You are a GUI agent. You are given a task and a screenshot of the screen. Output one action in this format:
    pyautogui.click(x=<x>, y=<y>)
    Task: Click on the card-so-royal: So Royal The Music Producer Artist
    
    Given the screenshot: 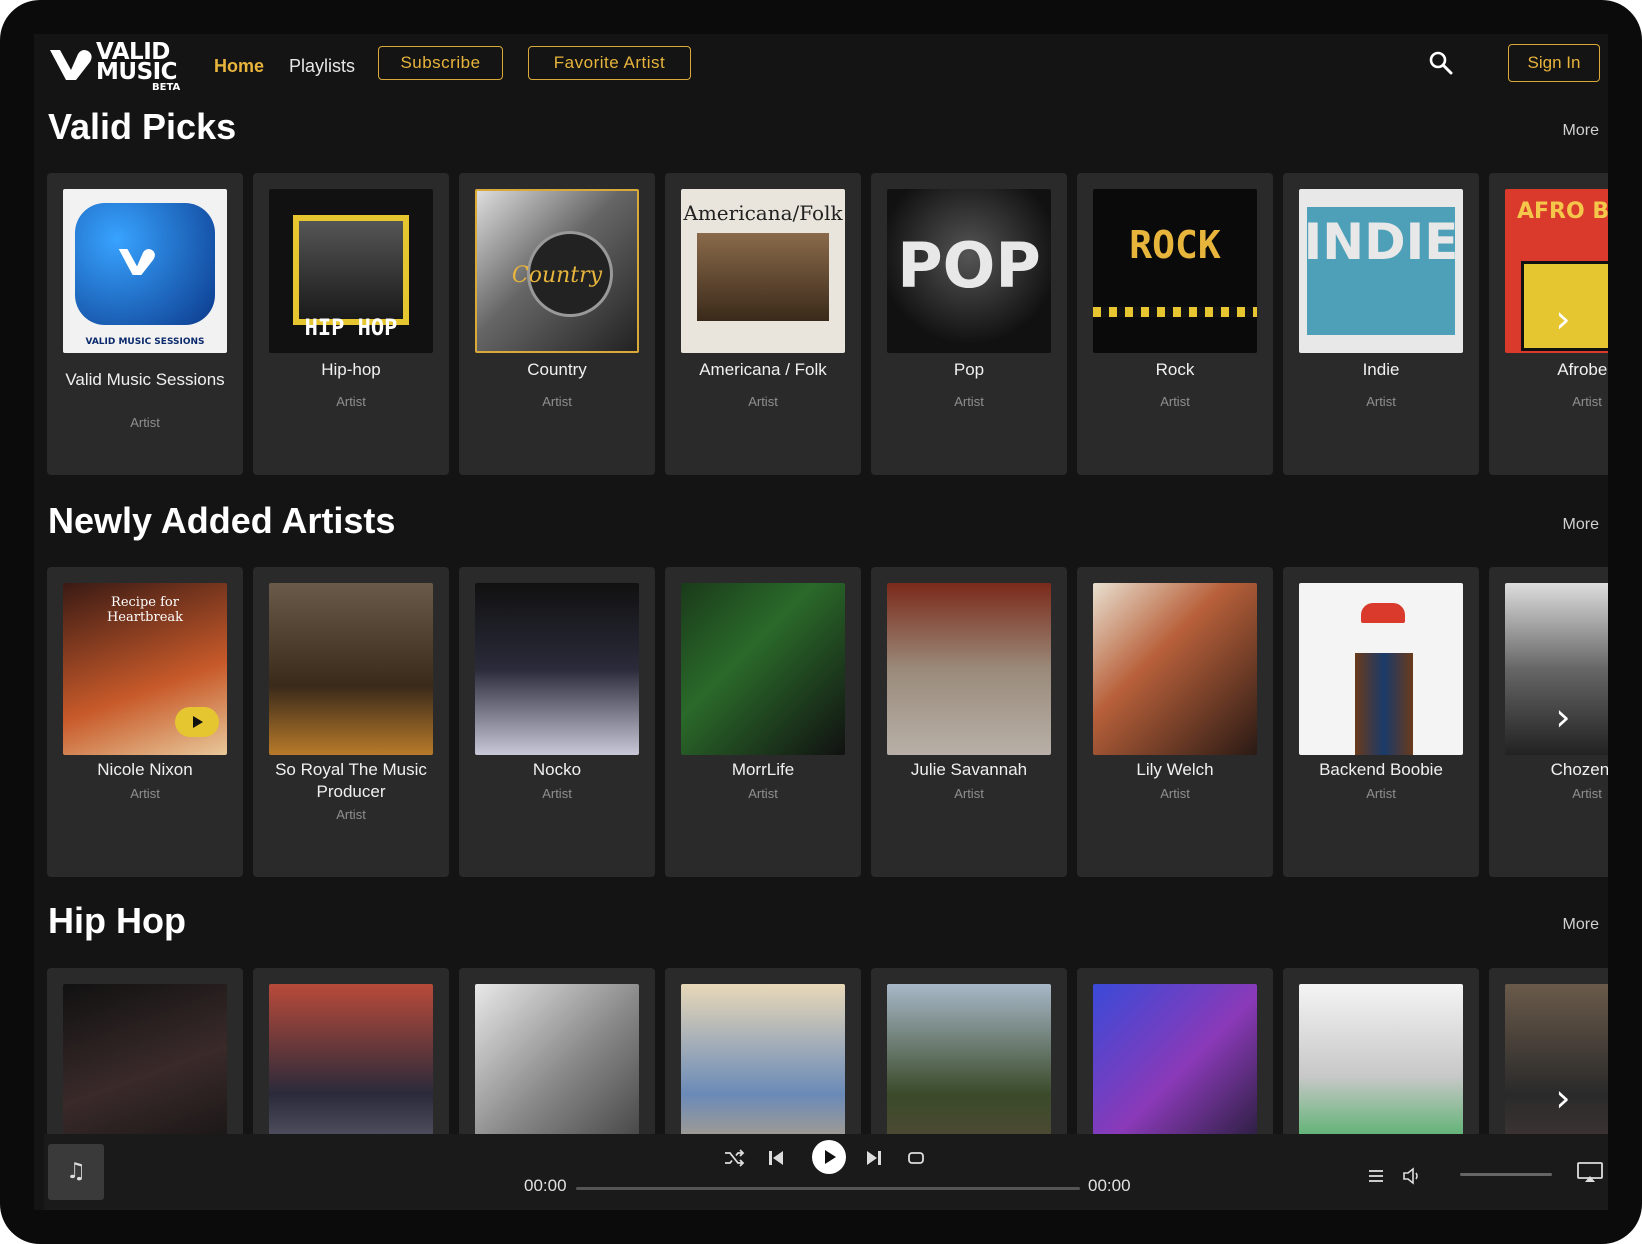 What is the action you would take?
    pyautogui.click(x=351, y=722)
    